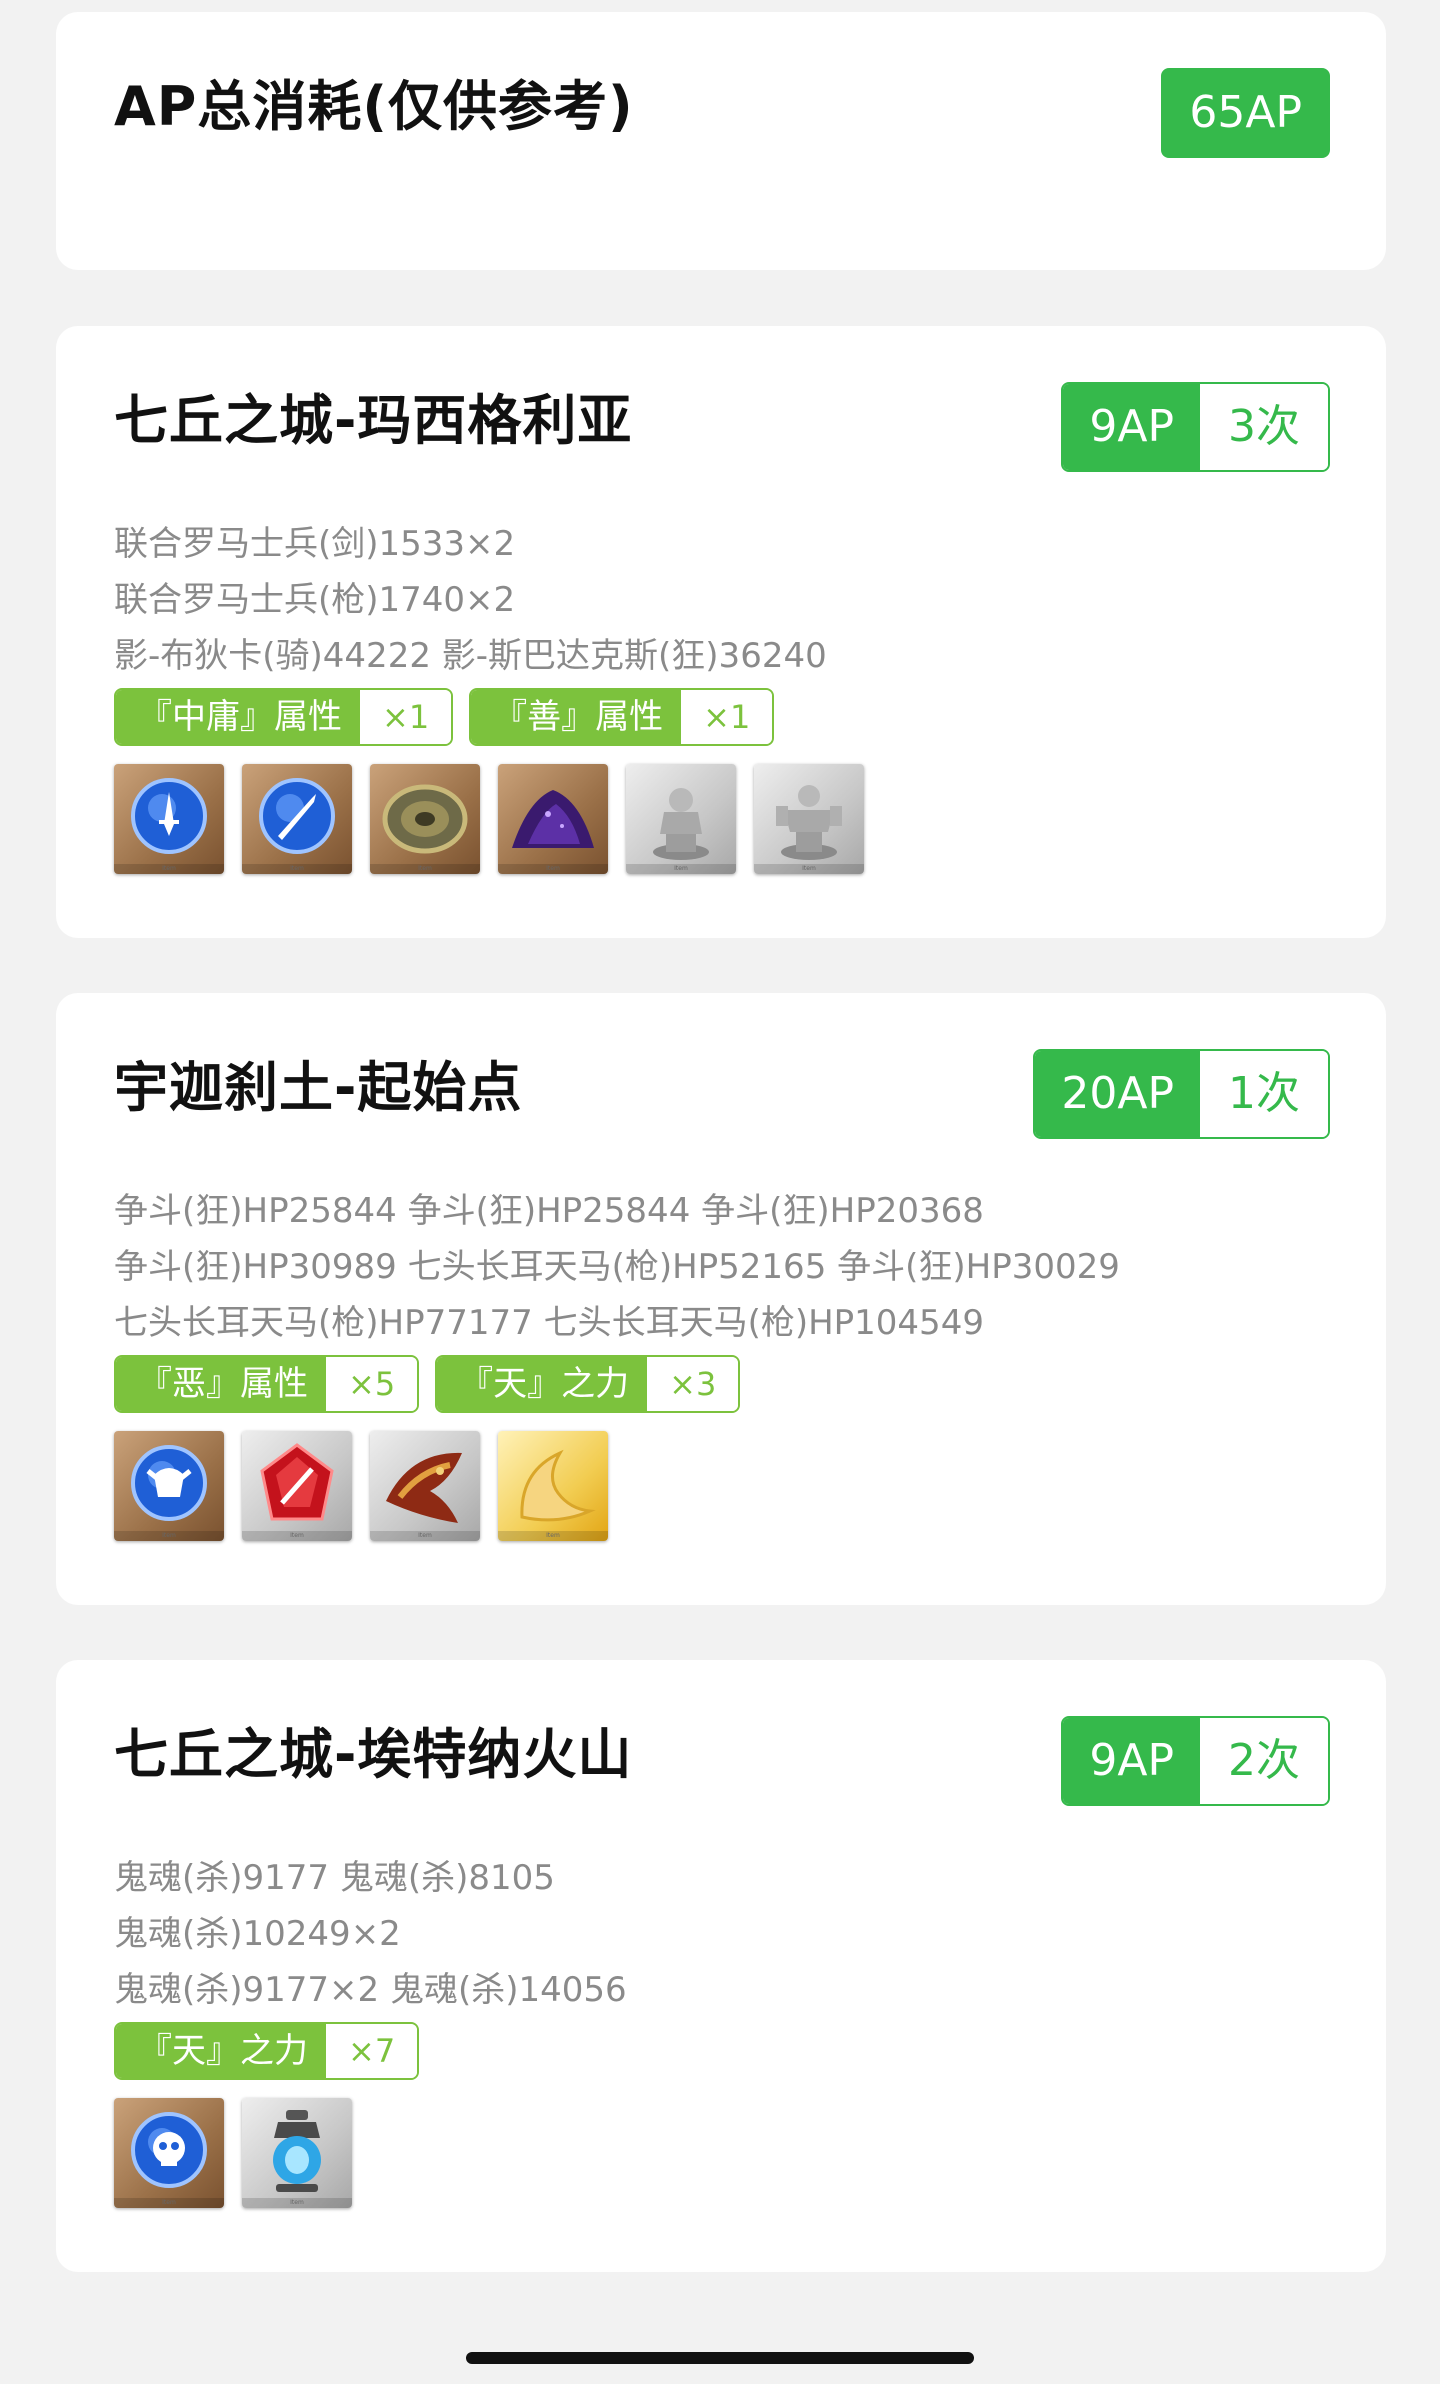 This screenshot has height=2384, width=1440. I want to click on trait-tags: 『天』之力 ×7, so click(370, 2051).